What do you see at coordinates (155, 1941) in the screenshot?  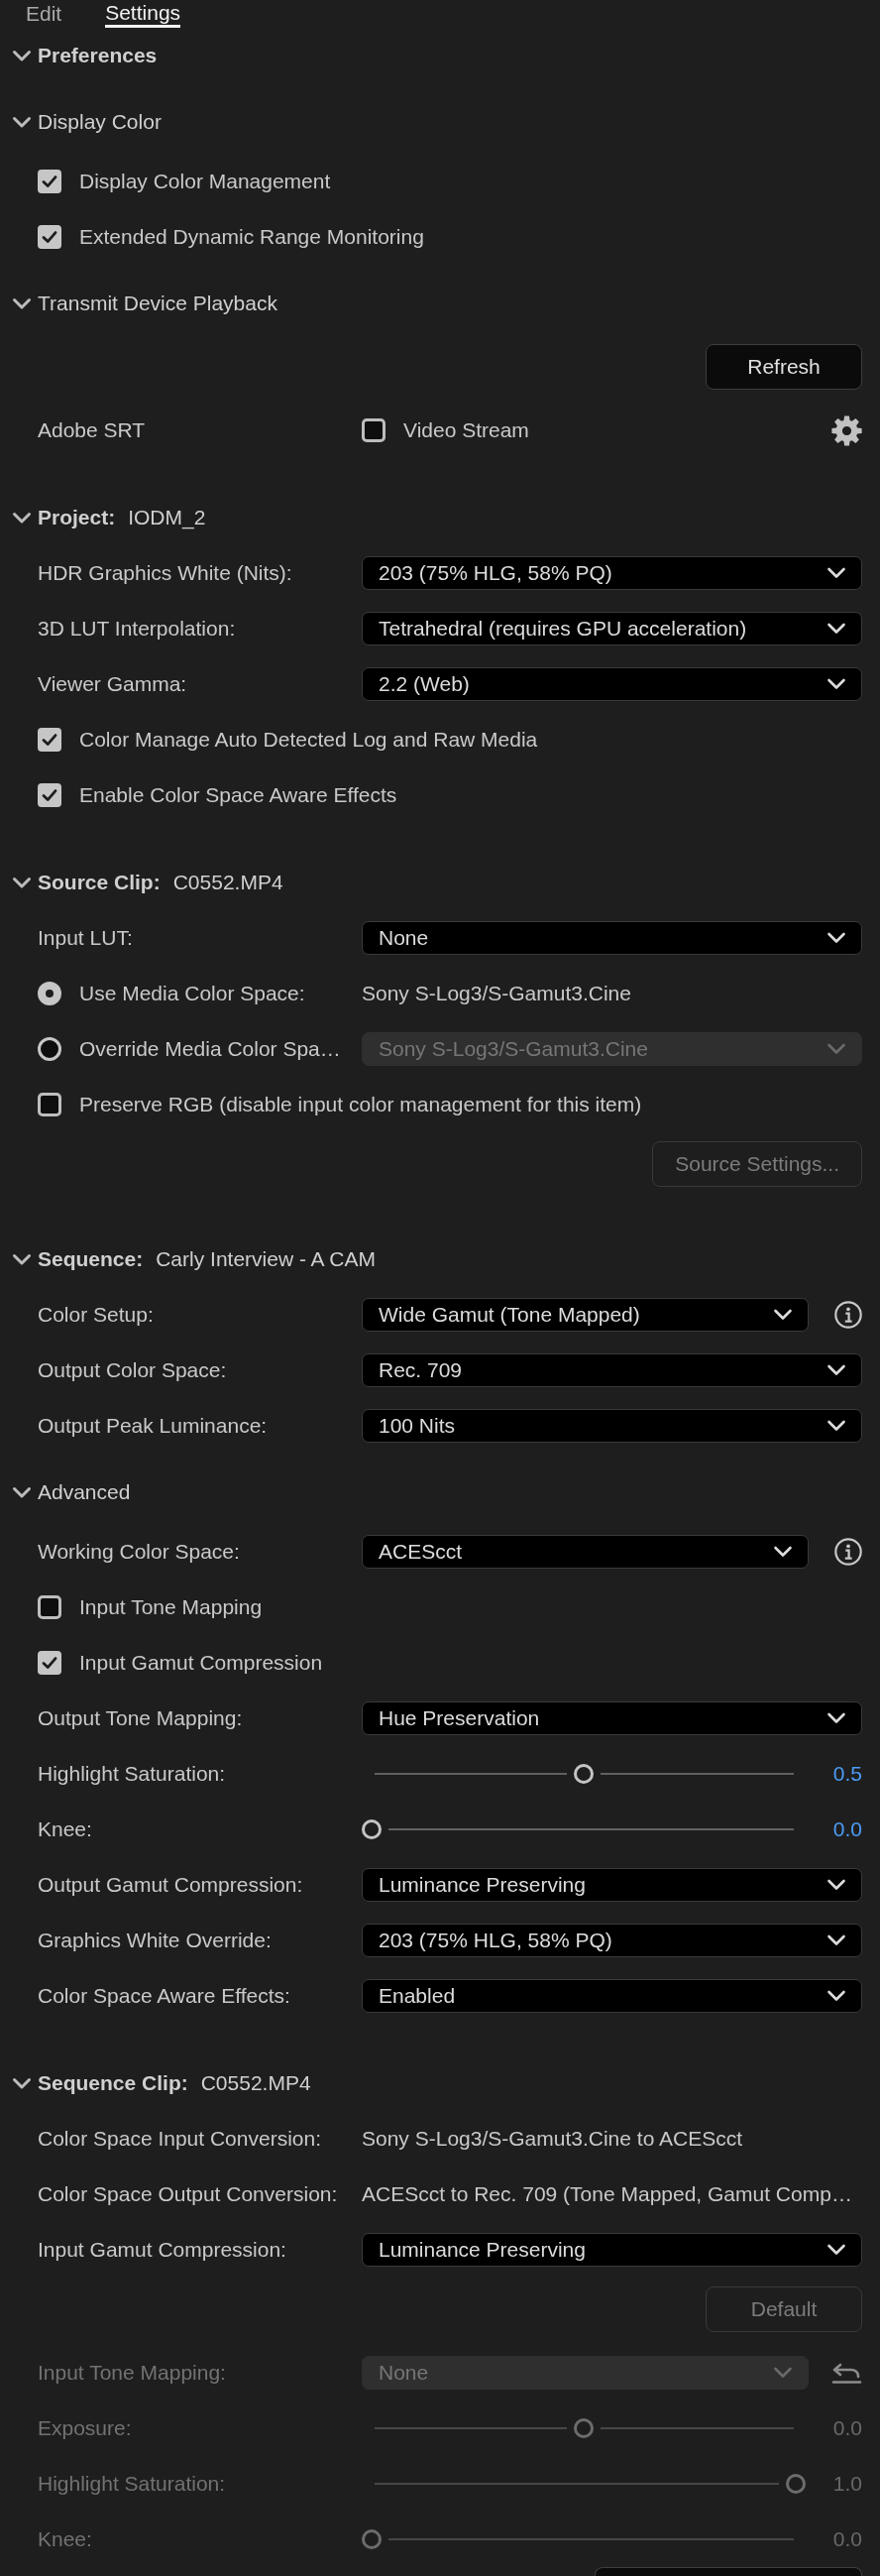 I see `field-label: Graphics White Override:` at bounding box center [155, 1941].